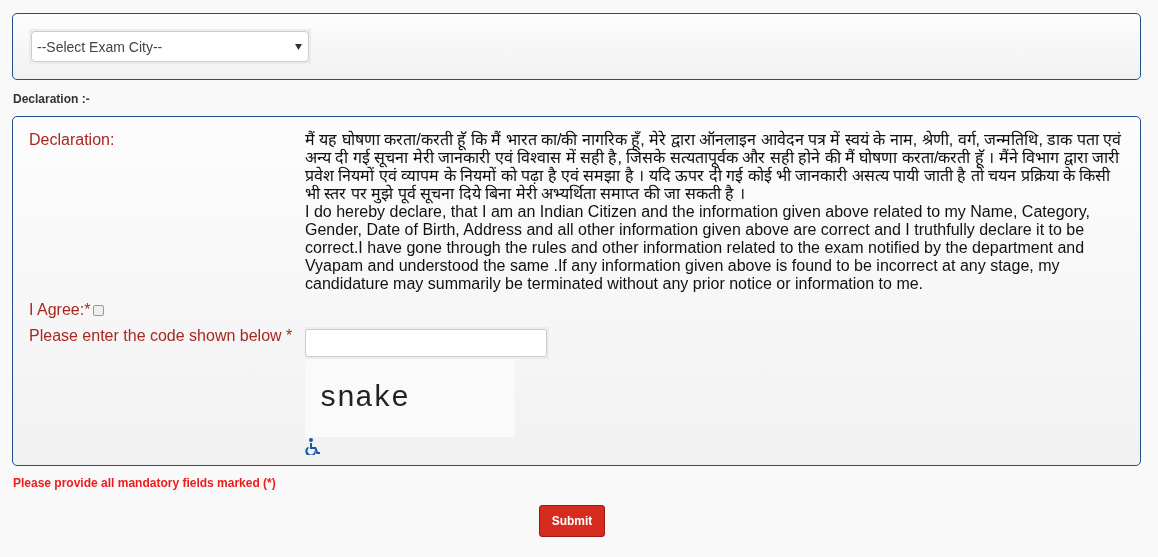 This screenshot has height=557, width=1158. Describe the element at coordinates (99, 310) in the screenshot. I see `agree-checkbox` at that location.